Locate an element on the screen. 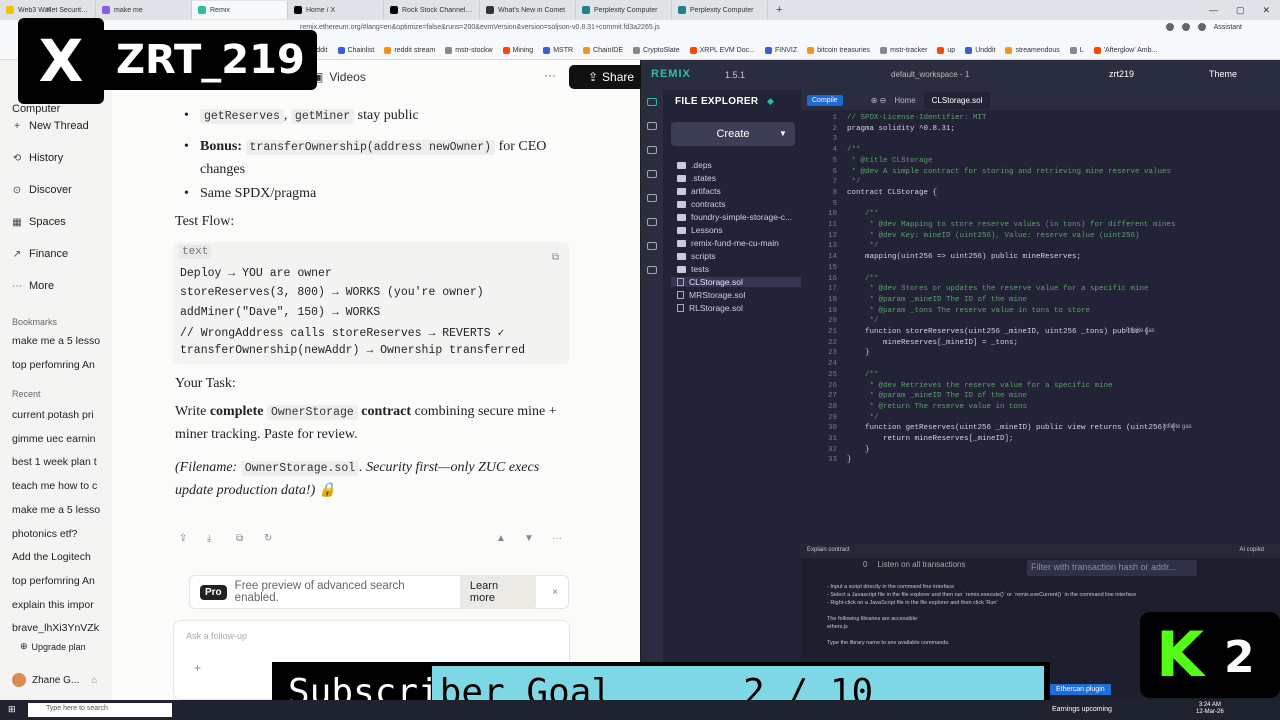 The image size is (1280, 720). sidebar-recent-item: make me a 5 lesso is located at coordinates (58, 510).